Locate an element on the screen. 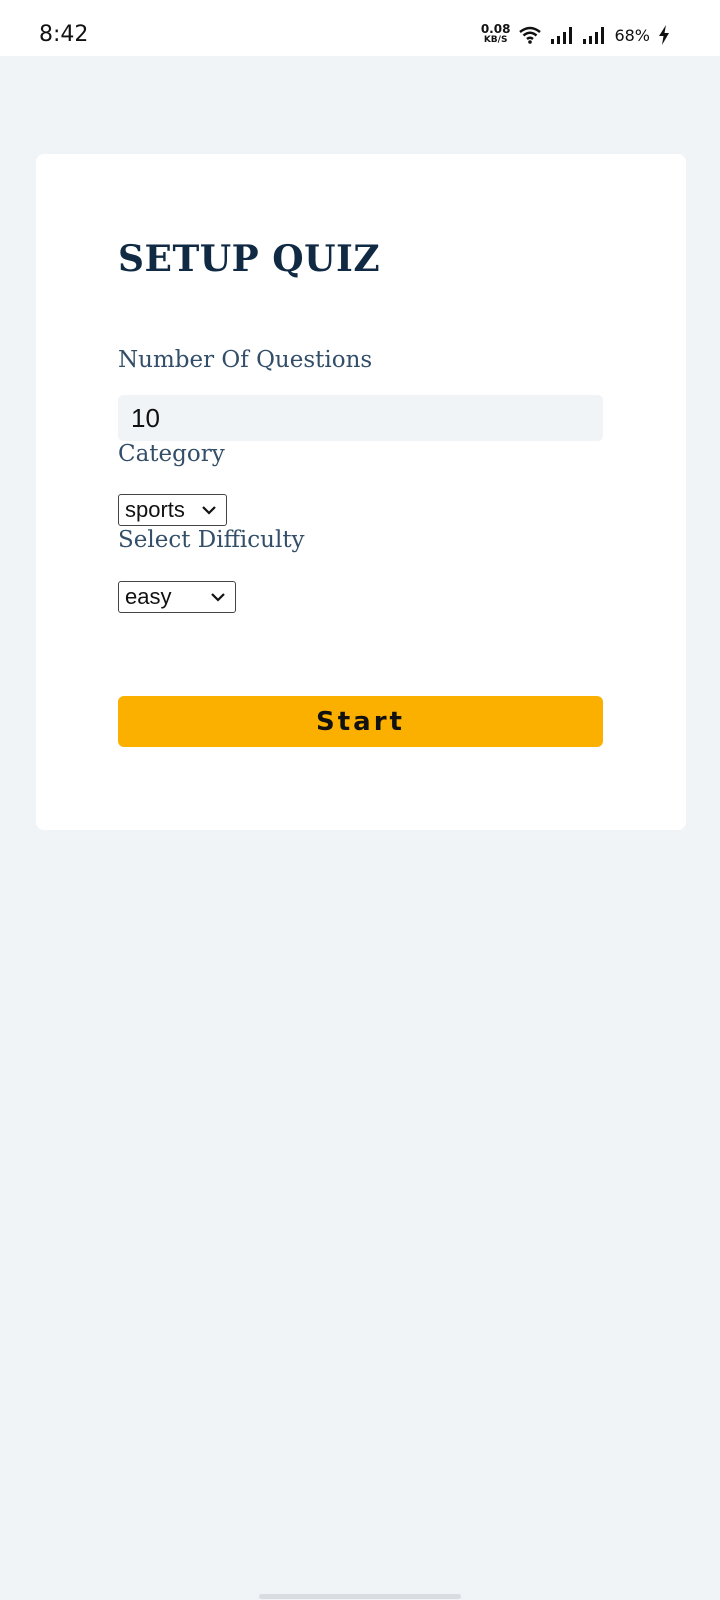  network-speed: 0.08 KB/S is located at coordinates (495, 34).